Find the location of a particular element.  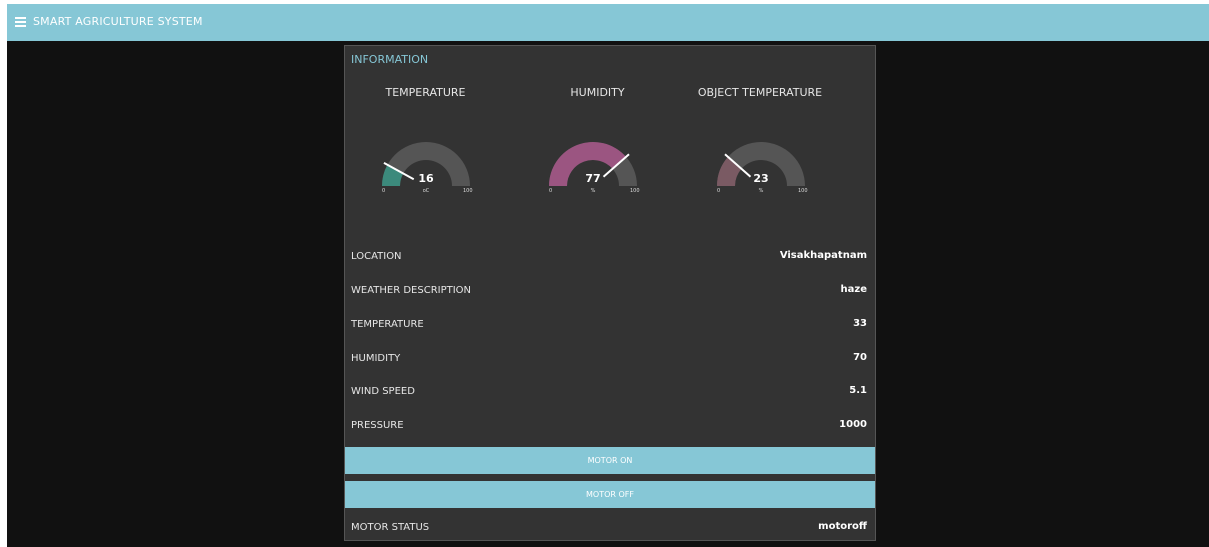

info-value: Visakhapatnam is located at coordinates (823, 255).